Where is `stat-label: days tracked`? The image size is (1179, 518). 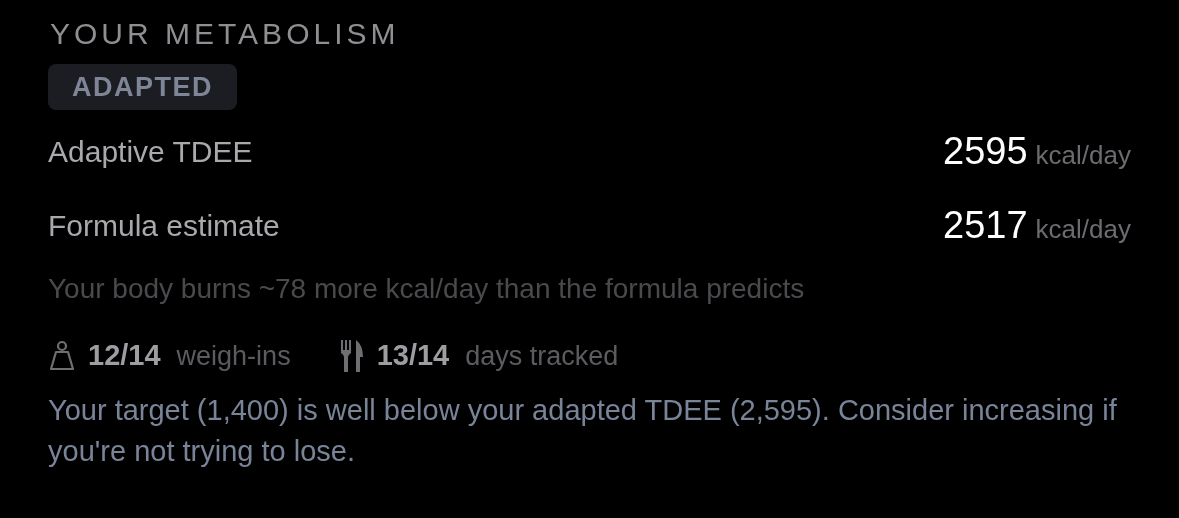 stat-label: days tracked is located at coordinates (542, 356).